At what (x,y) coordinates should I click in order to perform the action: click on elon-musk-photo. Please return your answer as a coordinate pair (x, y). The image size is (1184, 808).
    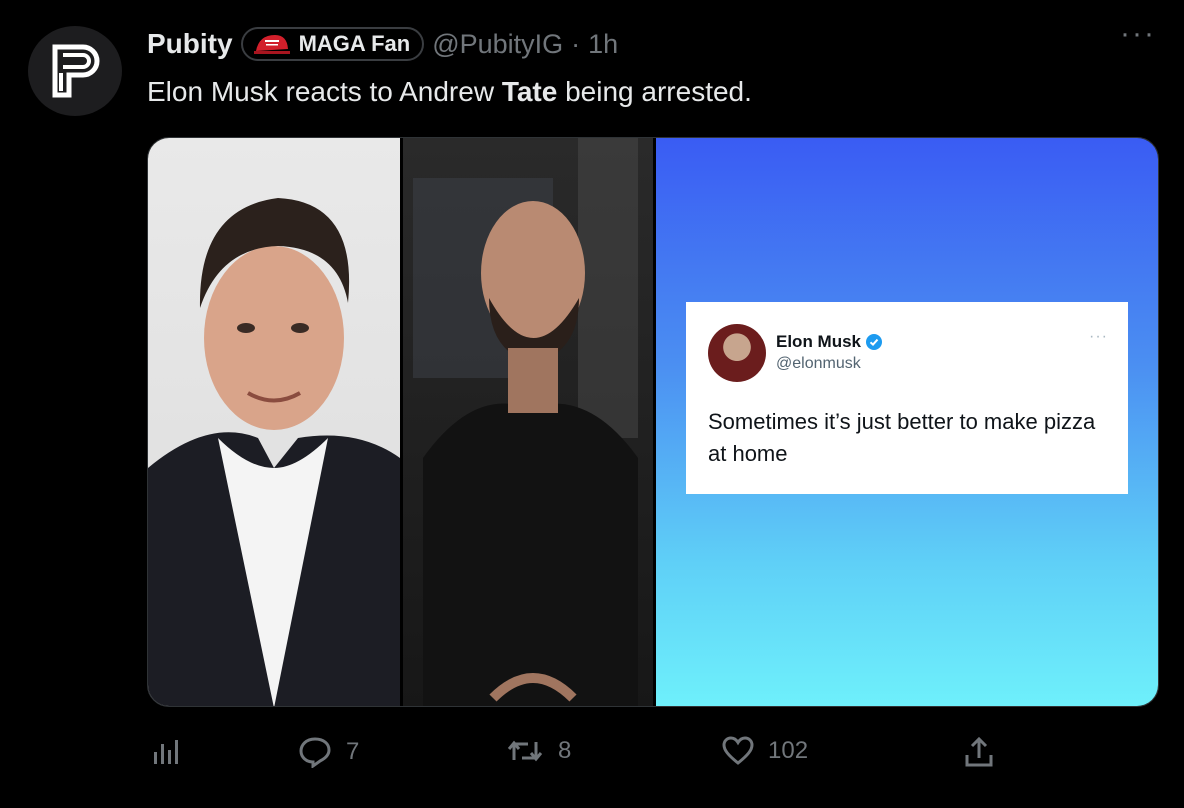
    Looking at the image, I should click on (274, 422).